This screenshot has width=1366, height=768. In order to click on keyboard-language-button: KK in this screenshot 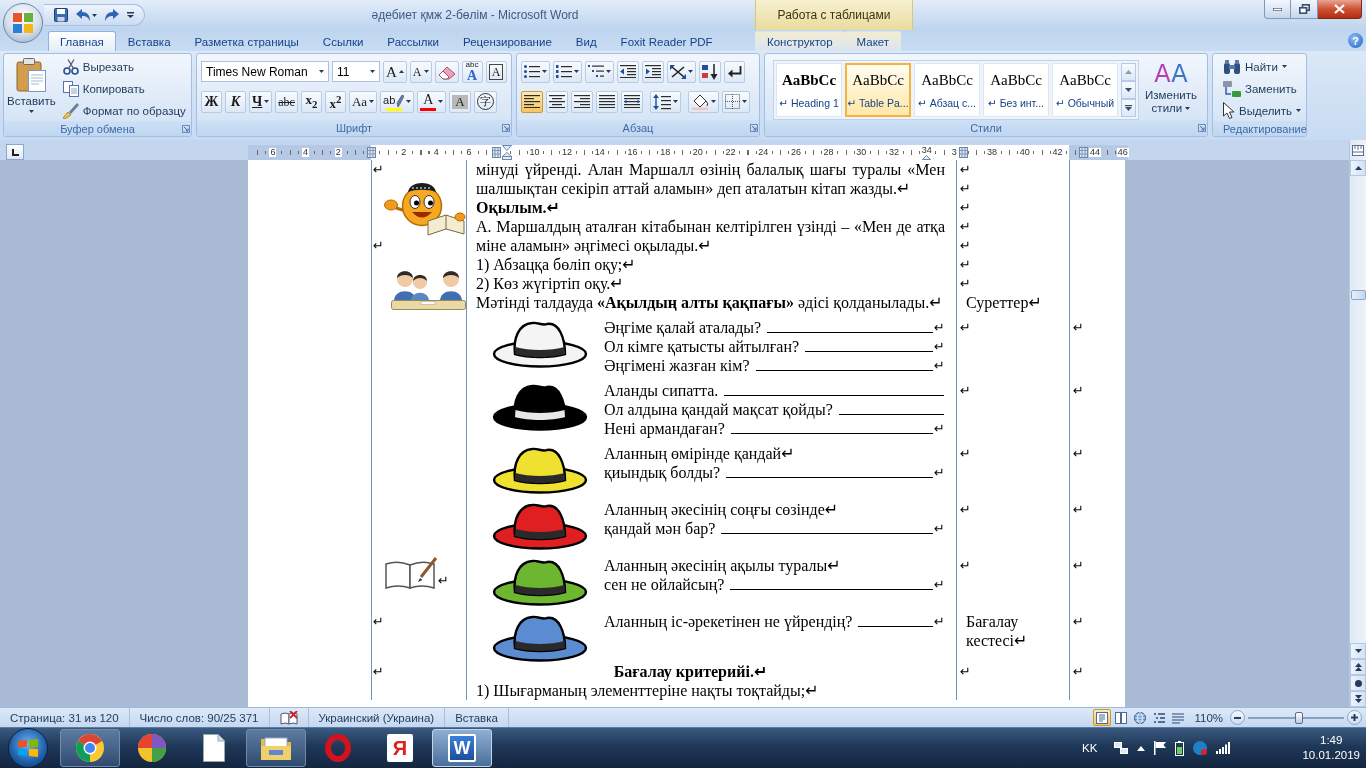, I will do `click(1090, 748)`.